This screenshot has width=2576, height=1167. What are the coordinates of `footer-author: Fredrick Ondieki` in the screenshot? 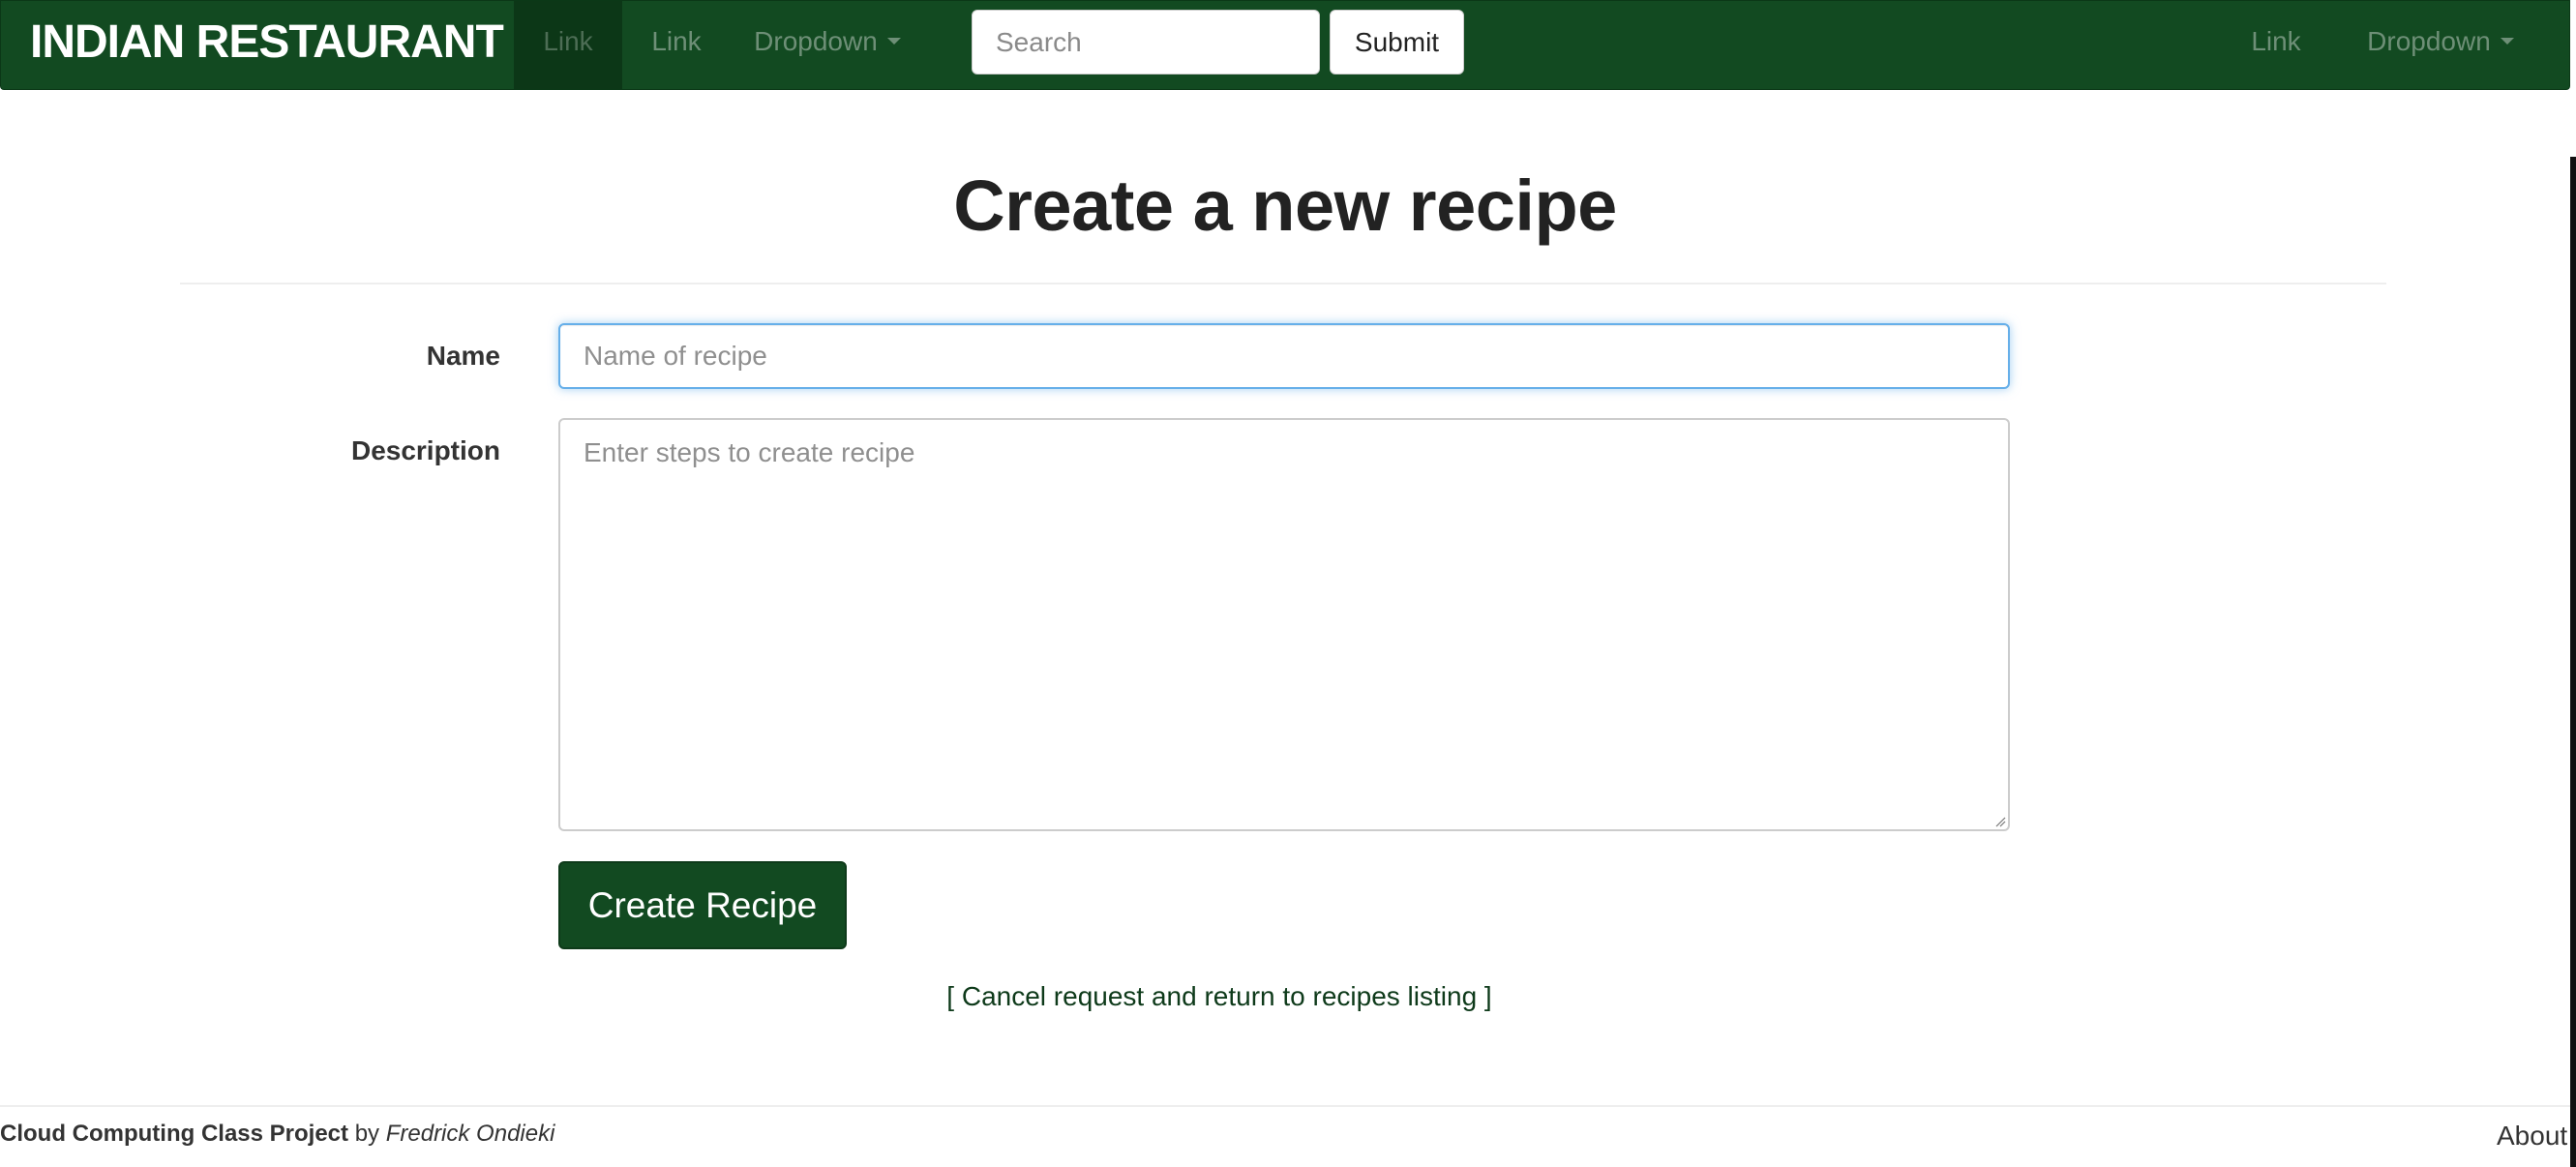 It's located at (470, 1134).